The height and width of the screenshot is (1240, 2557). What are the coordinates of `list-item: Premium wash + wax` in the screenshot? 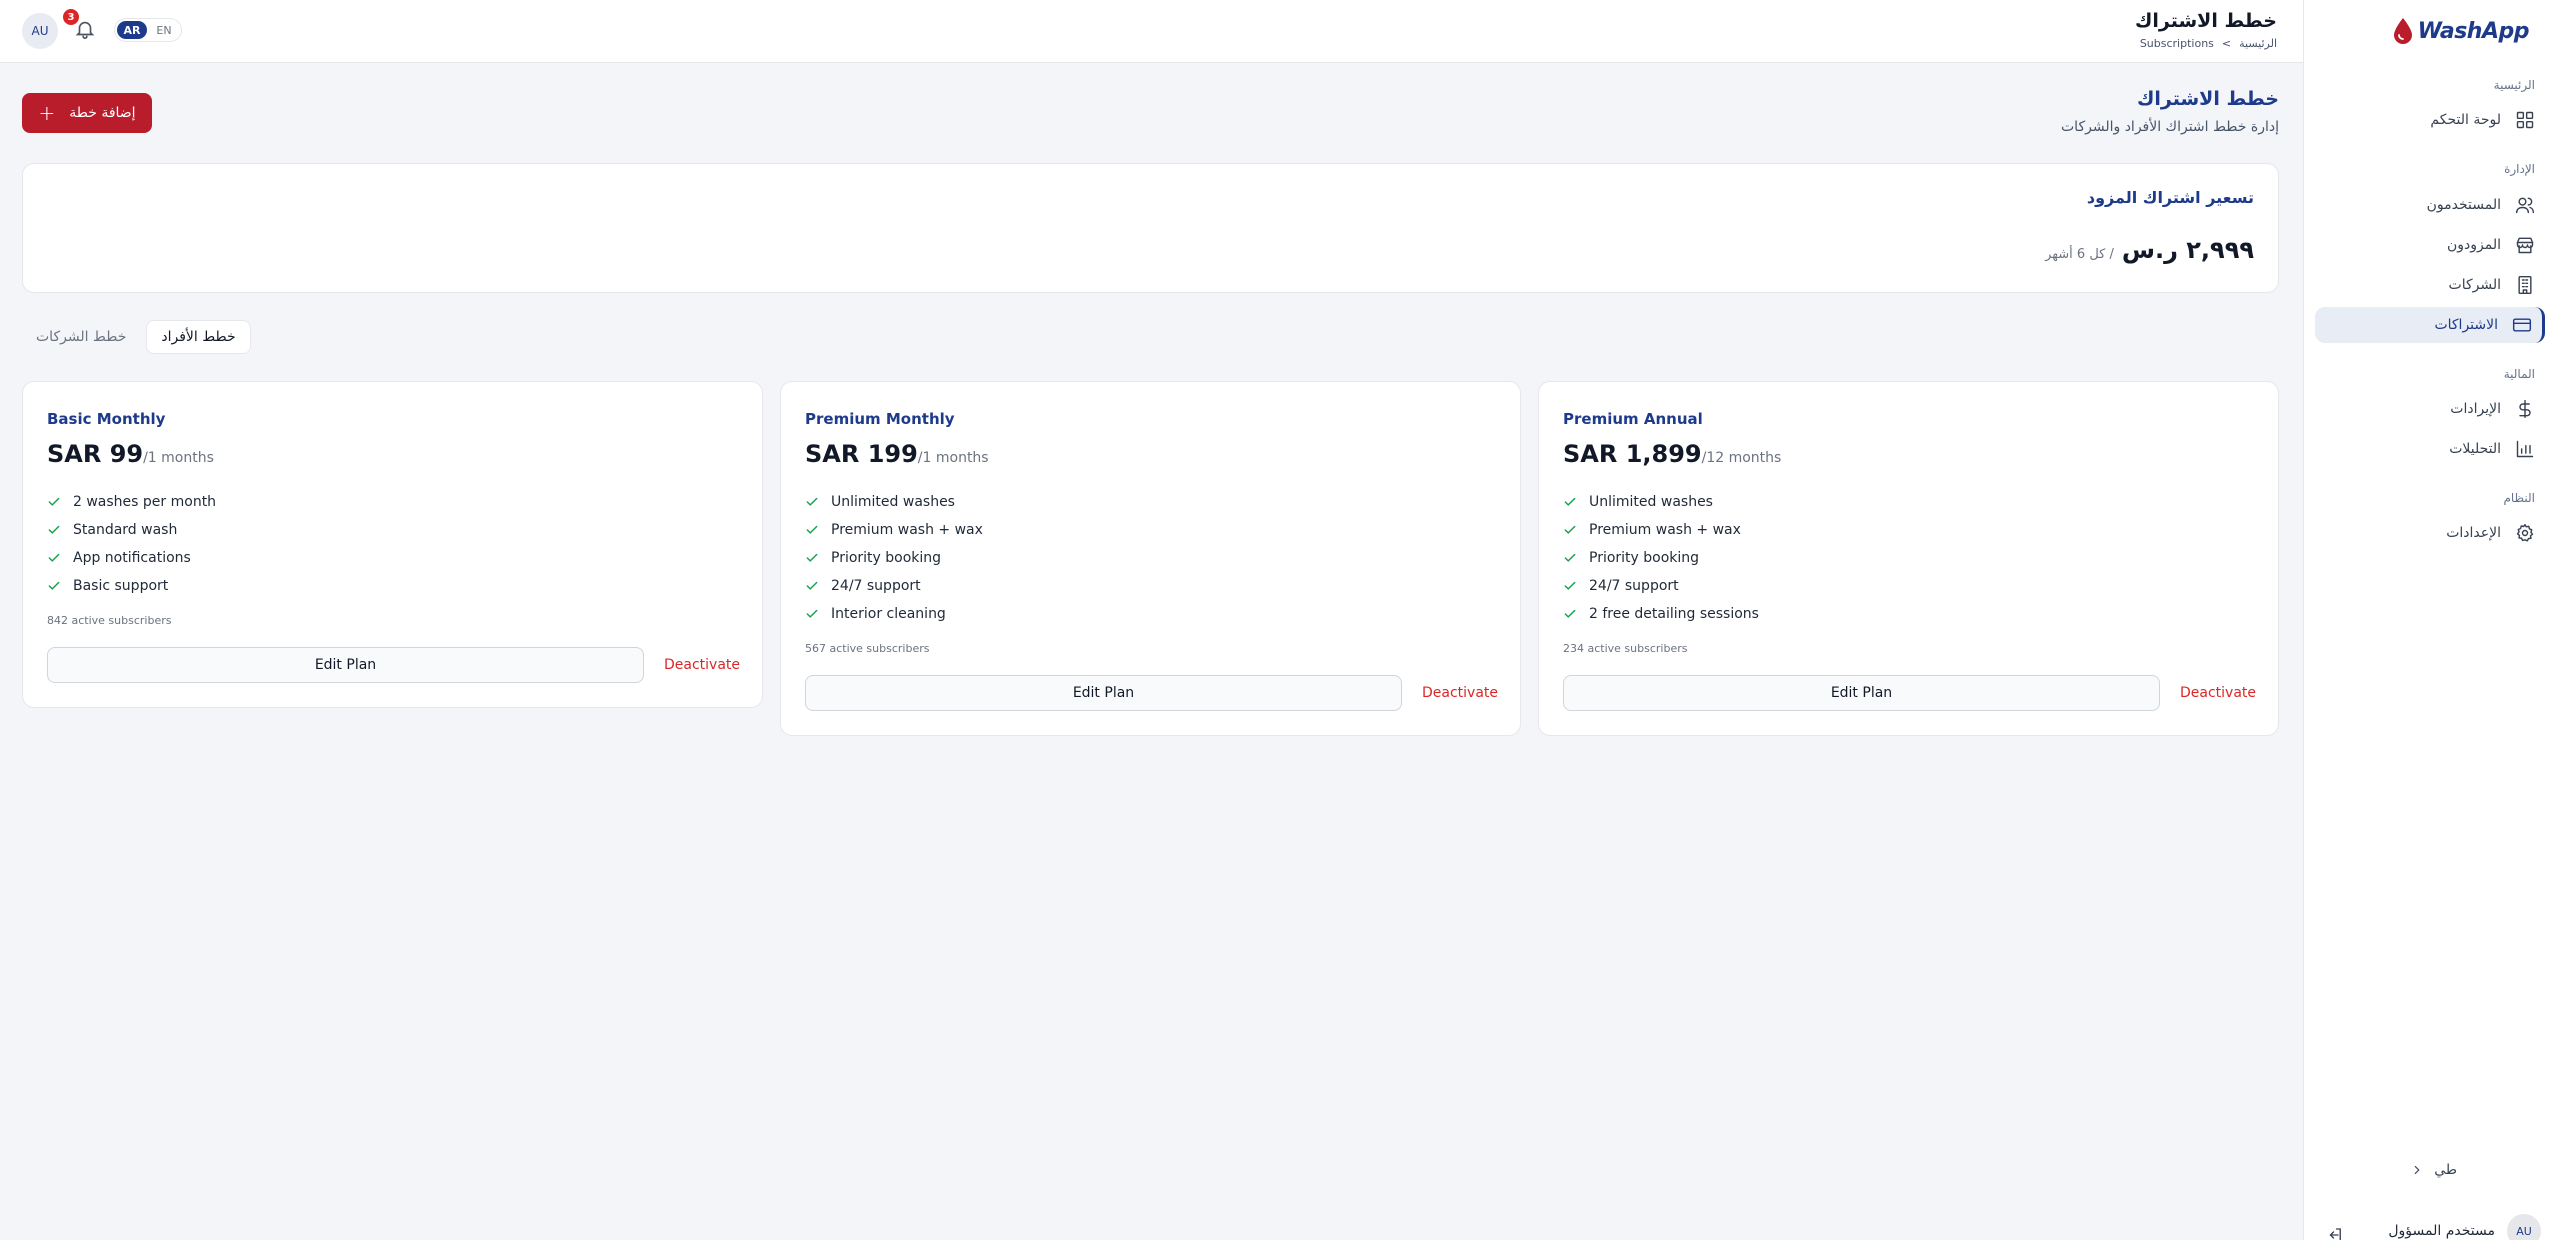 It's located at (1150, 530).